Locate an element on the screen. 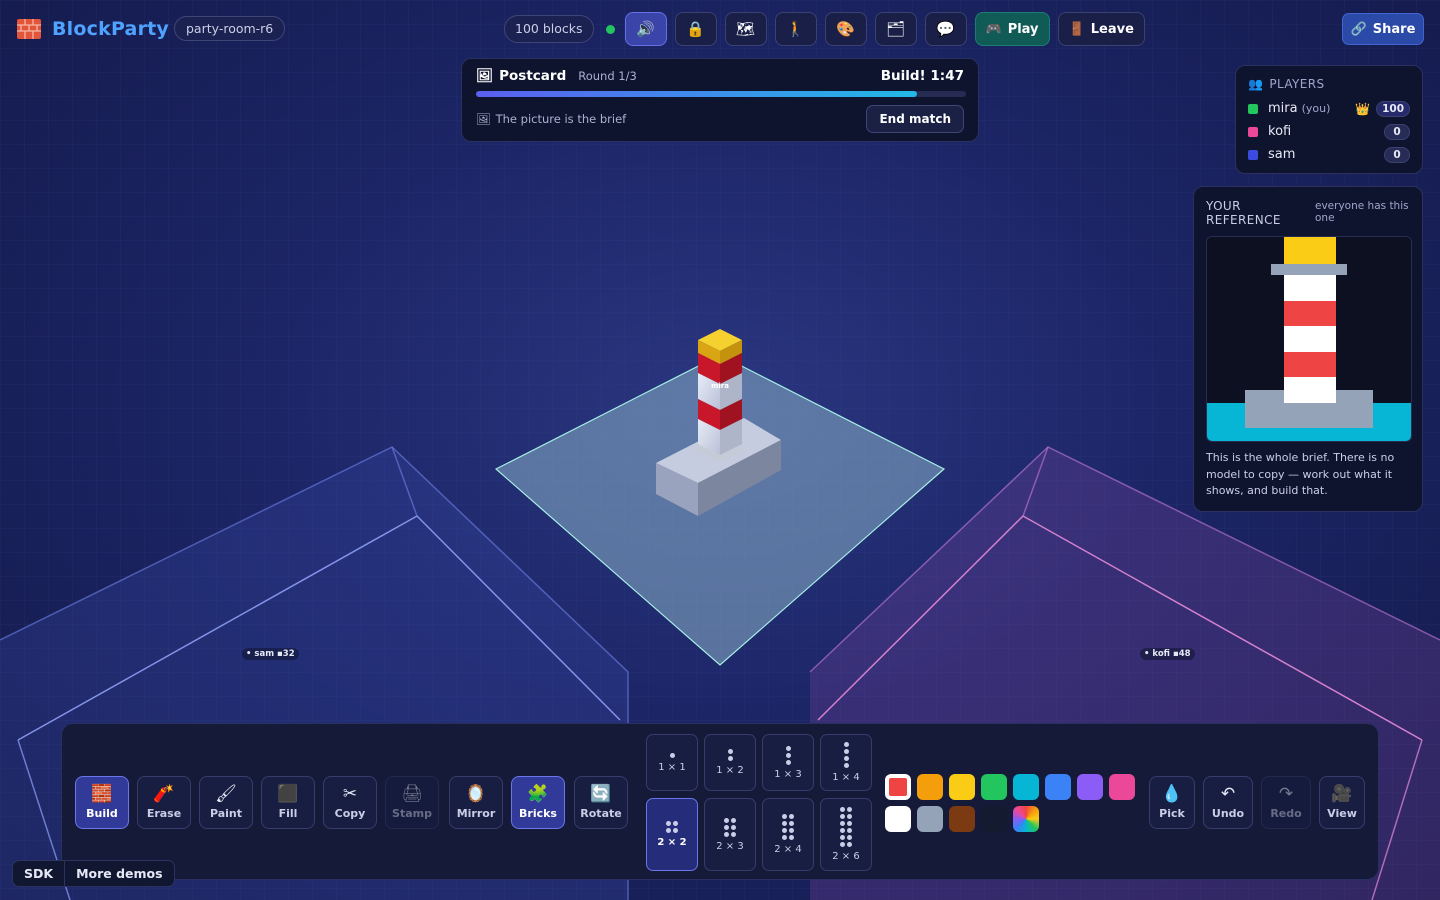 Image resolution: width=1440 pixels, height=900 pixels. custom-color-swatch is located at coordinates (1026, 819).